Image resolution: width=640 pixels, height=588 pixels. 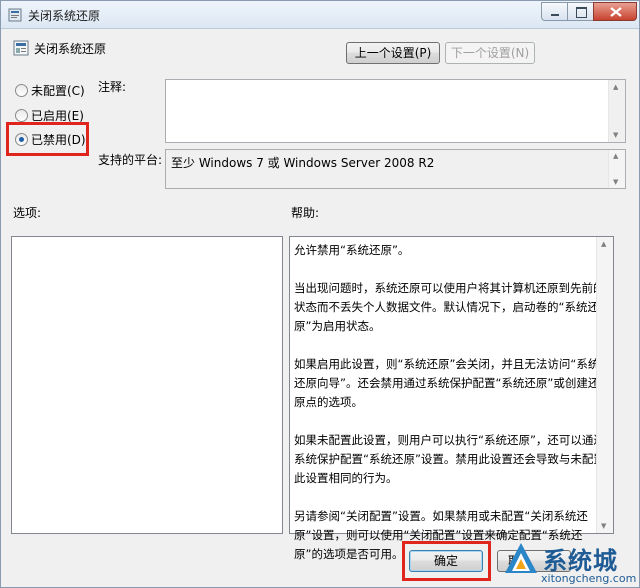 I want to click on radio-enabled: 已启用(E), so click(x=49, y=115).